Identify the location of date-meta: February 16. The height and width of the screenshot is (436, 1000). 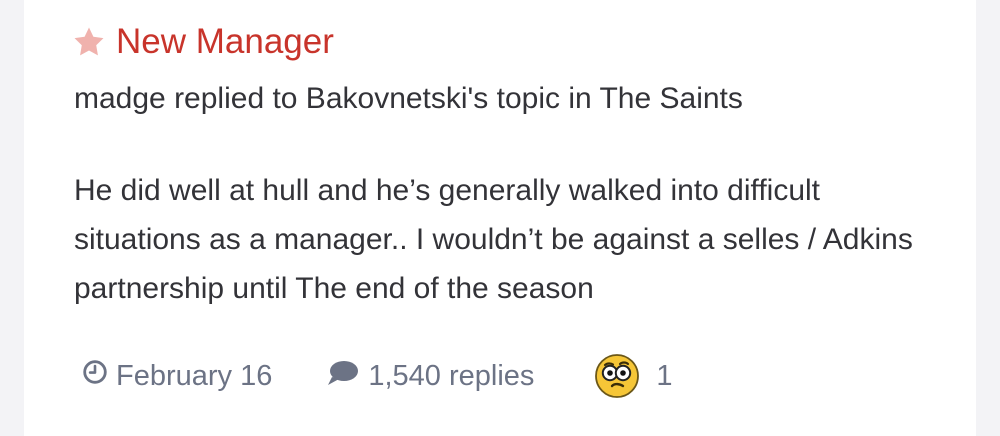
(177, 376).